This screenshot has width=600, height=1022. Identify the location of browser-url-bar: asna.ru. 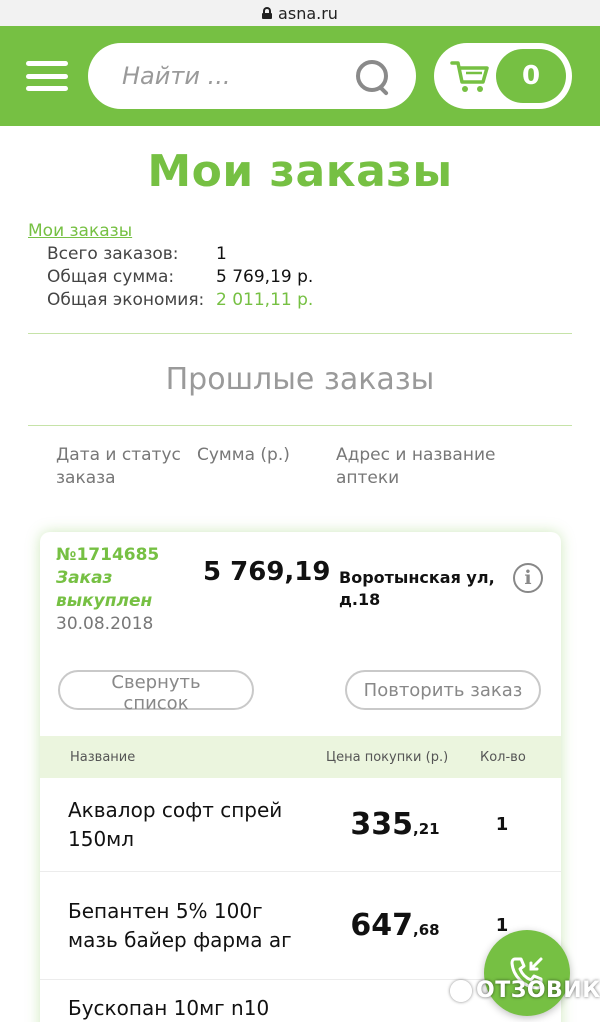
(300, 13).